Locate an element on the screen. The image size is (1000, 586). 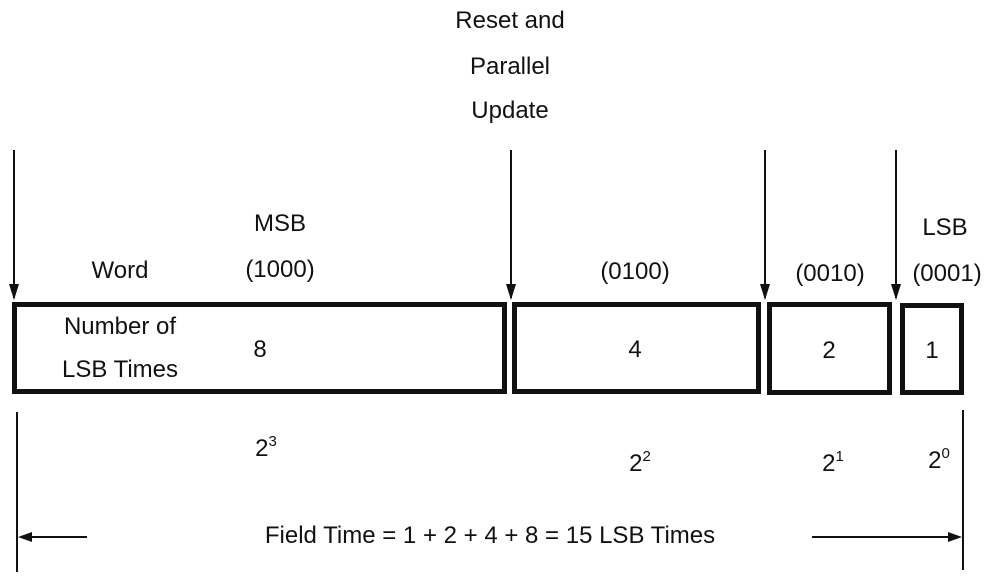
bit-code-msb: (1000) is located at coordinates (280, 269).